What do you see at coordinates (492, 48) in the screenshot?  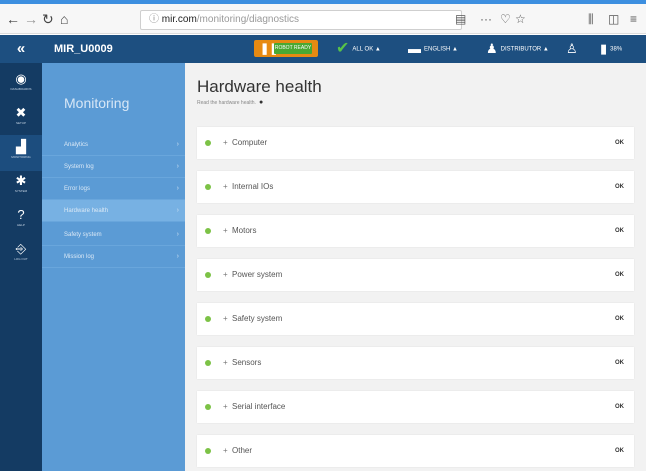 I see `user-icon: ♟` at bounding box center [492, 48].